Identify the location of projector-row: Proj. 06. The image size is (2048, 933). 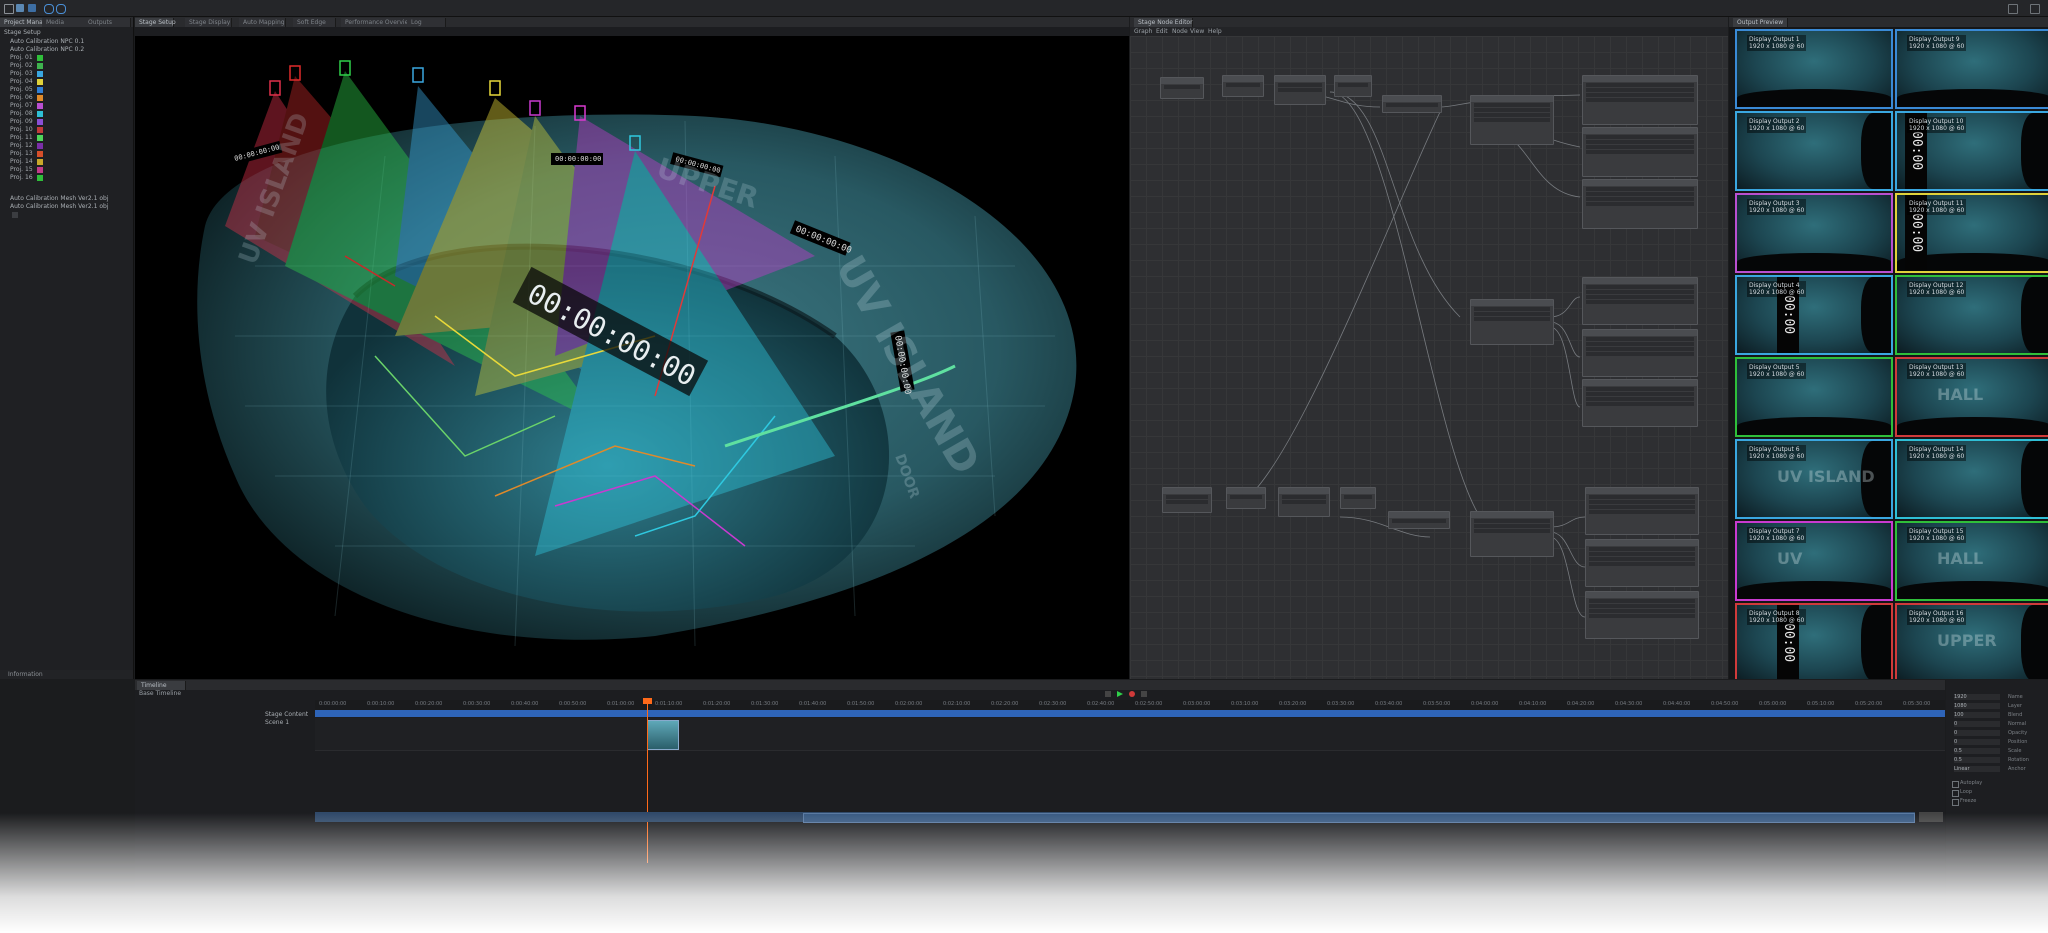
(26, 98).